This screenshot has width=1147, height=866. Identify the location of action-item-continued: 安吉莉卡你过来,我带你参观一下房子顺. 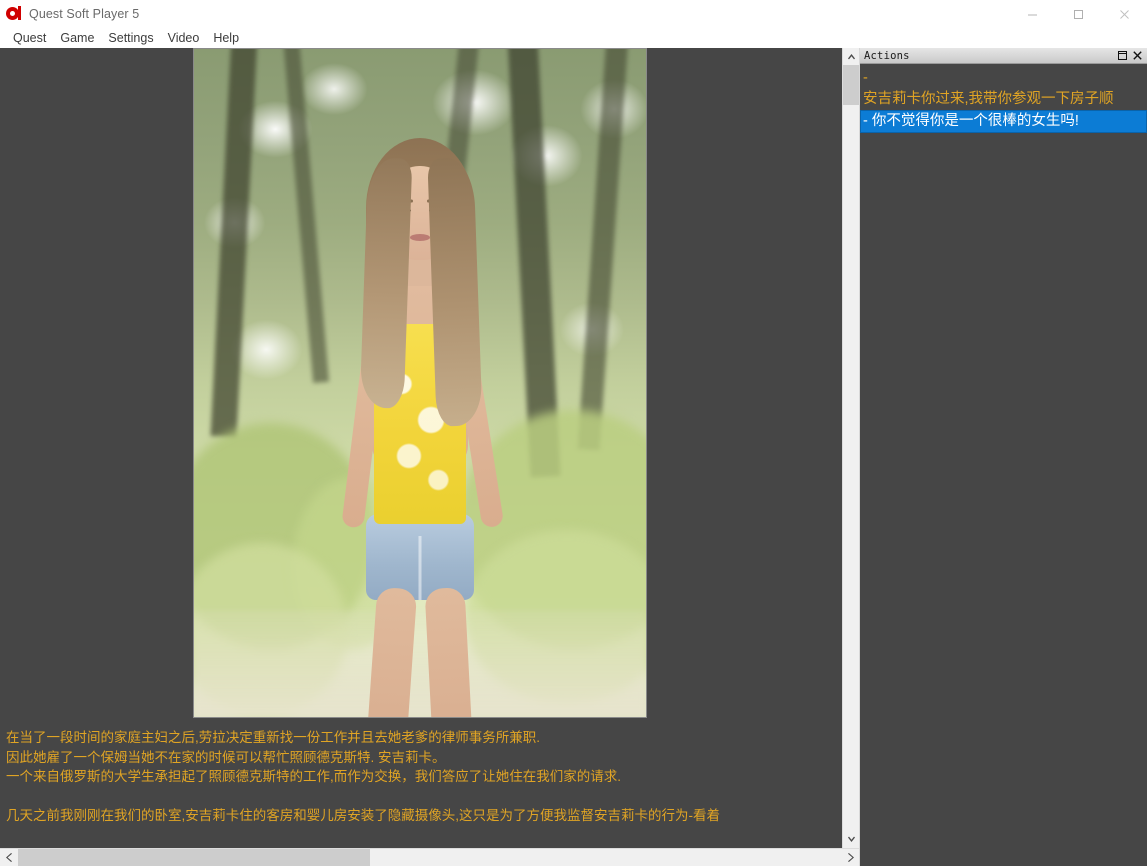
(1003, 99).